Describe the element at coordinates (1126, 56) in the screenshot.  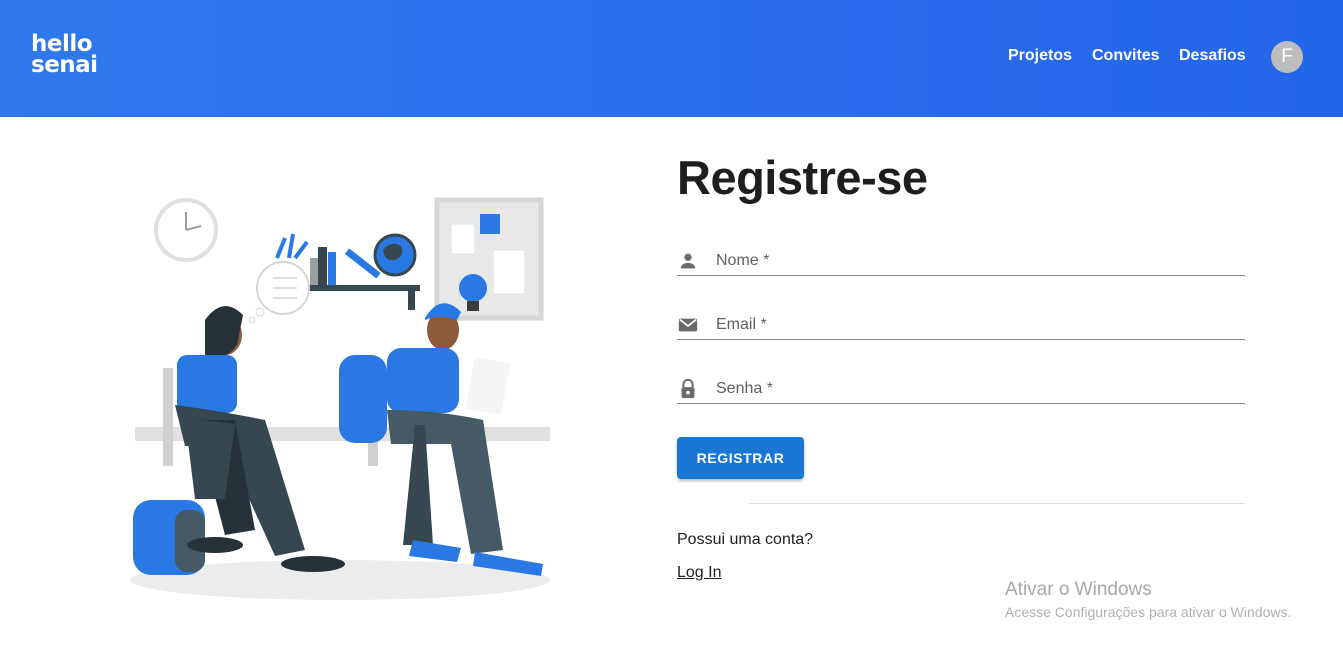
I see `nav-convites: Convites` at that location.